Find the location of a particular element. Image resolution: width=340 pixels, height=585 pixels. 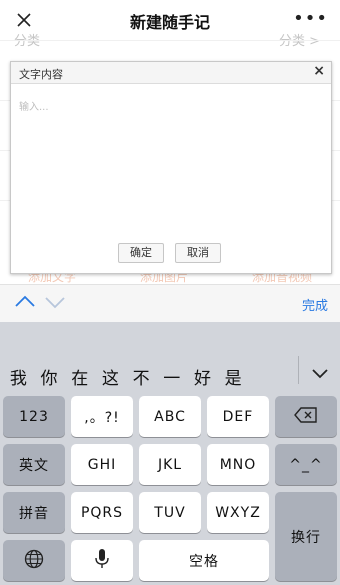

chevron-down-icon is located at coordinates (55, 304).